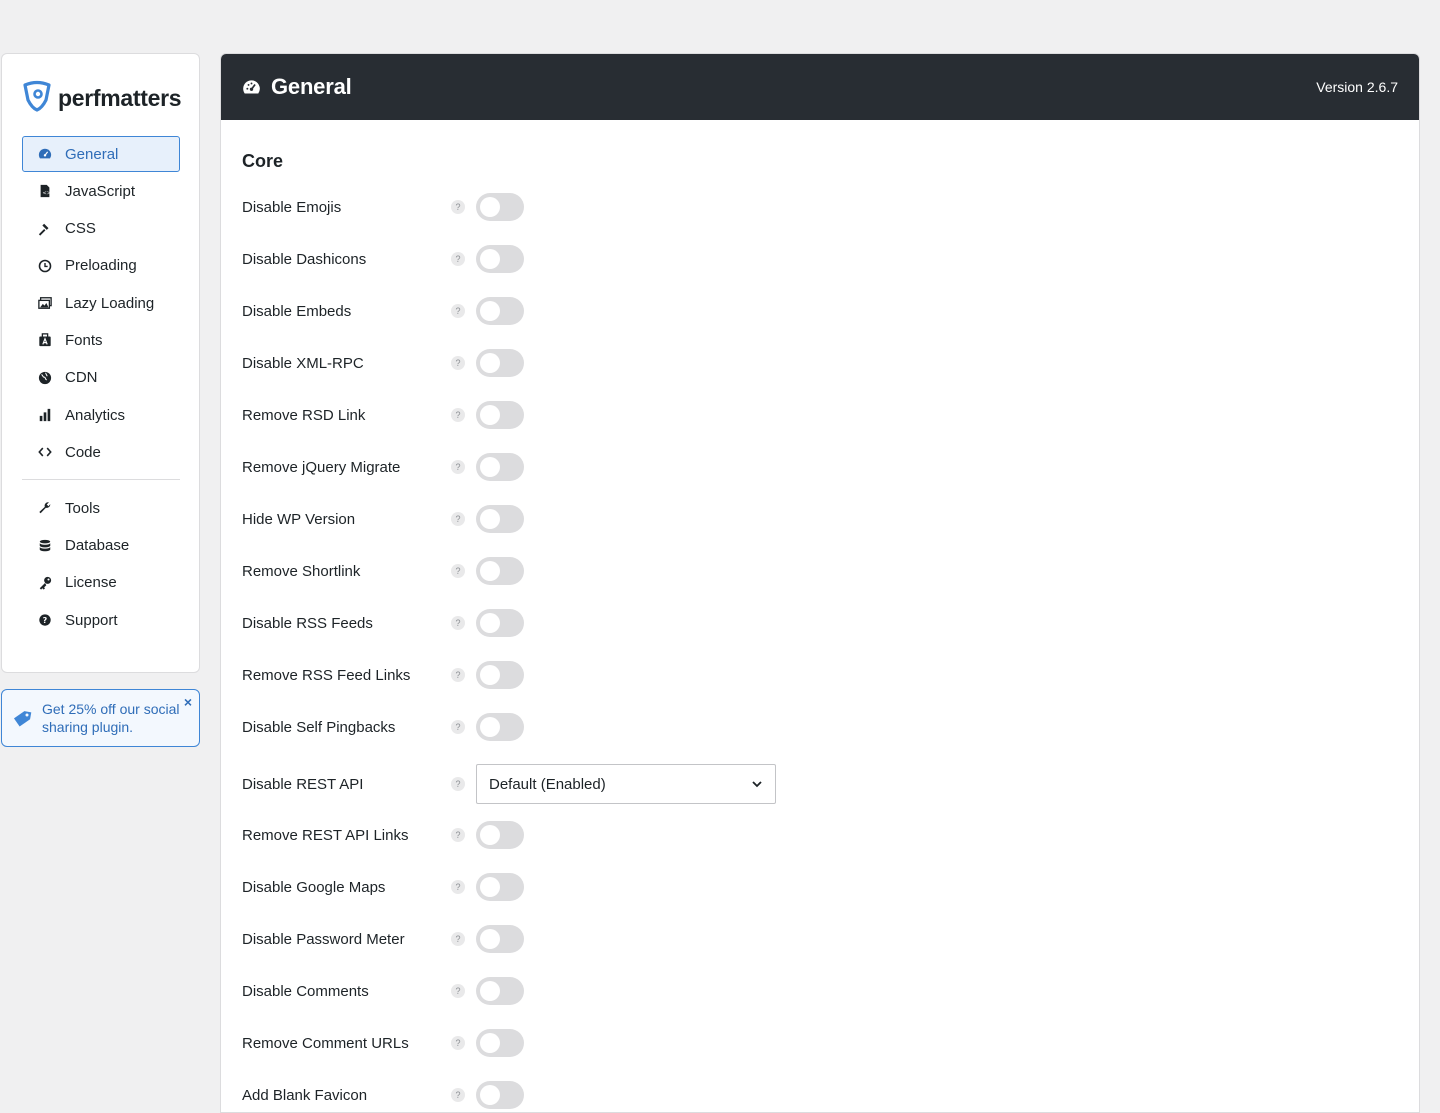 This screenshot has width=1440, height=1113. What do you see at coordinates (45, 191) in the screenshot?
I see `js-file-icon: <>` at bounding box center [45, 191].